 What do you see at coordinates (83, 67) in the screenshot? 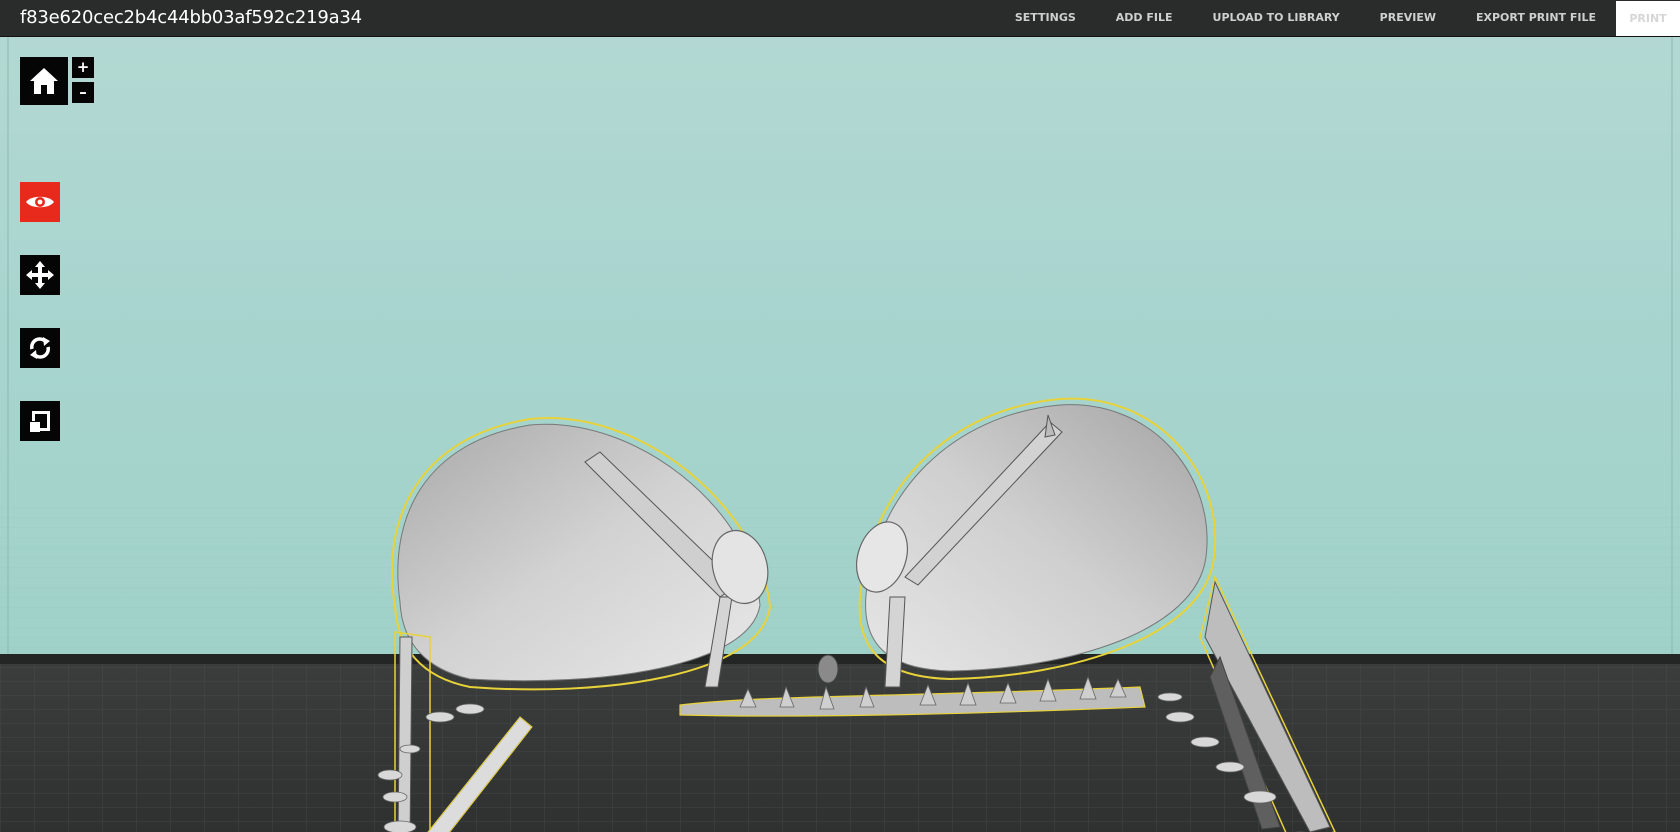
I see `zoom-in-button: +` at bounding box center [83, 67].